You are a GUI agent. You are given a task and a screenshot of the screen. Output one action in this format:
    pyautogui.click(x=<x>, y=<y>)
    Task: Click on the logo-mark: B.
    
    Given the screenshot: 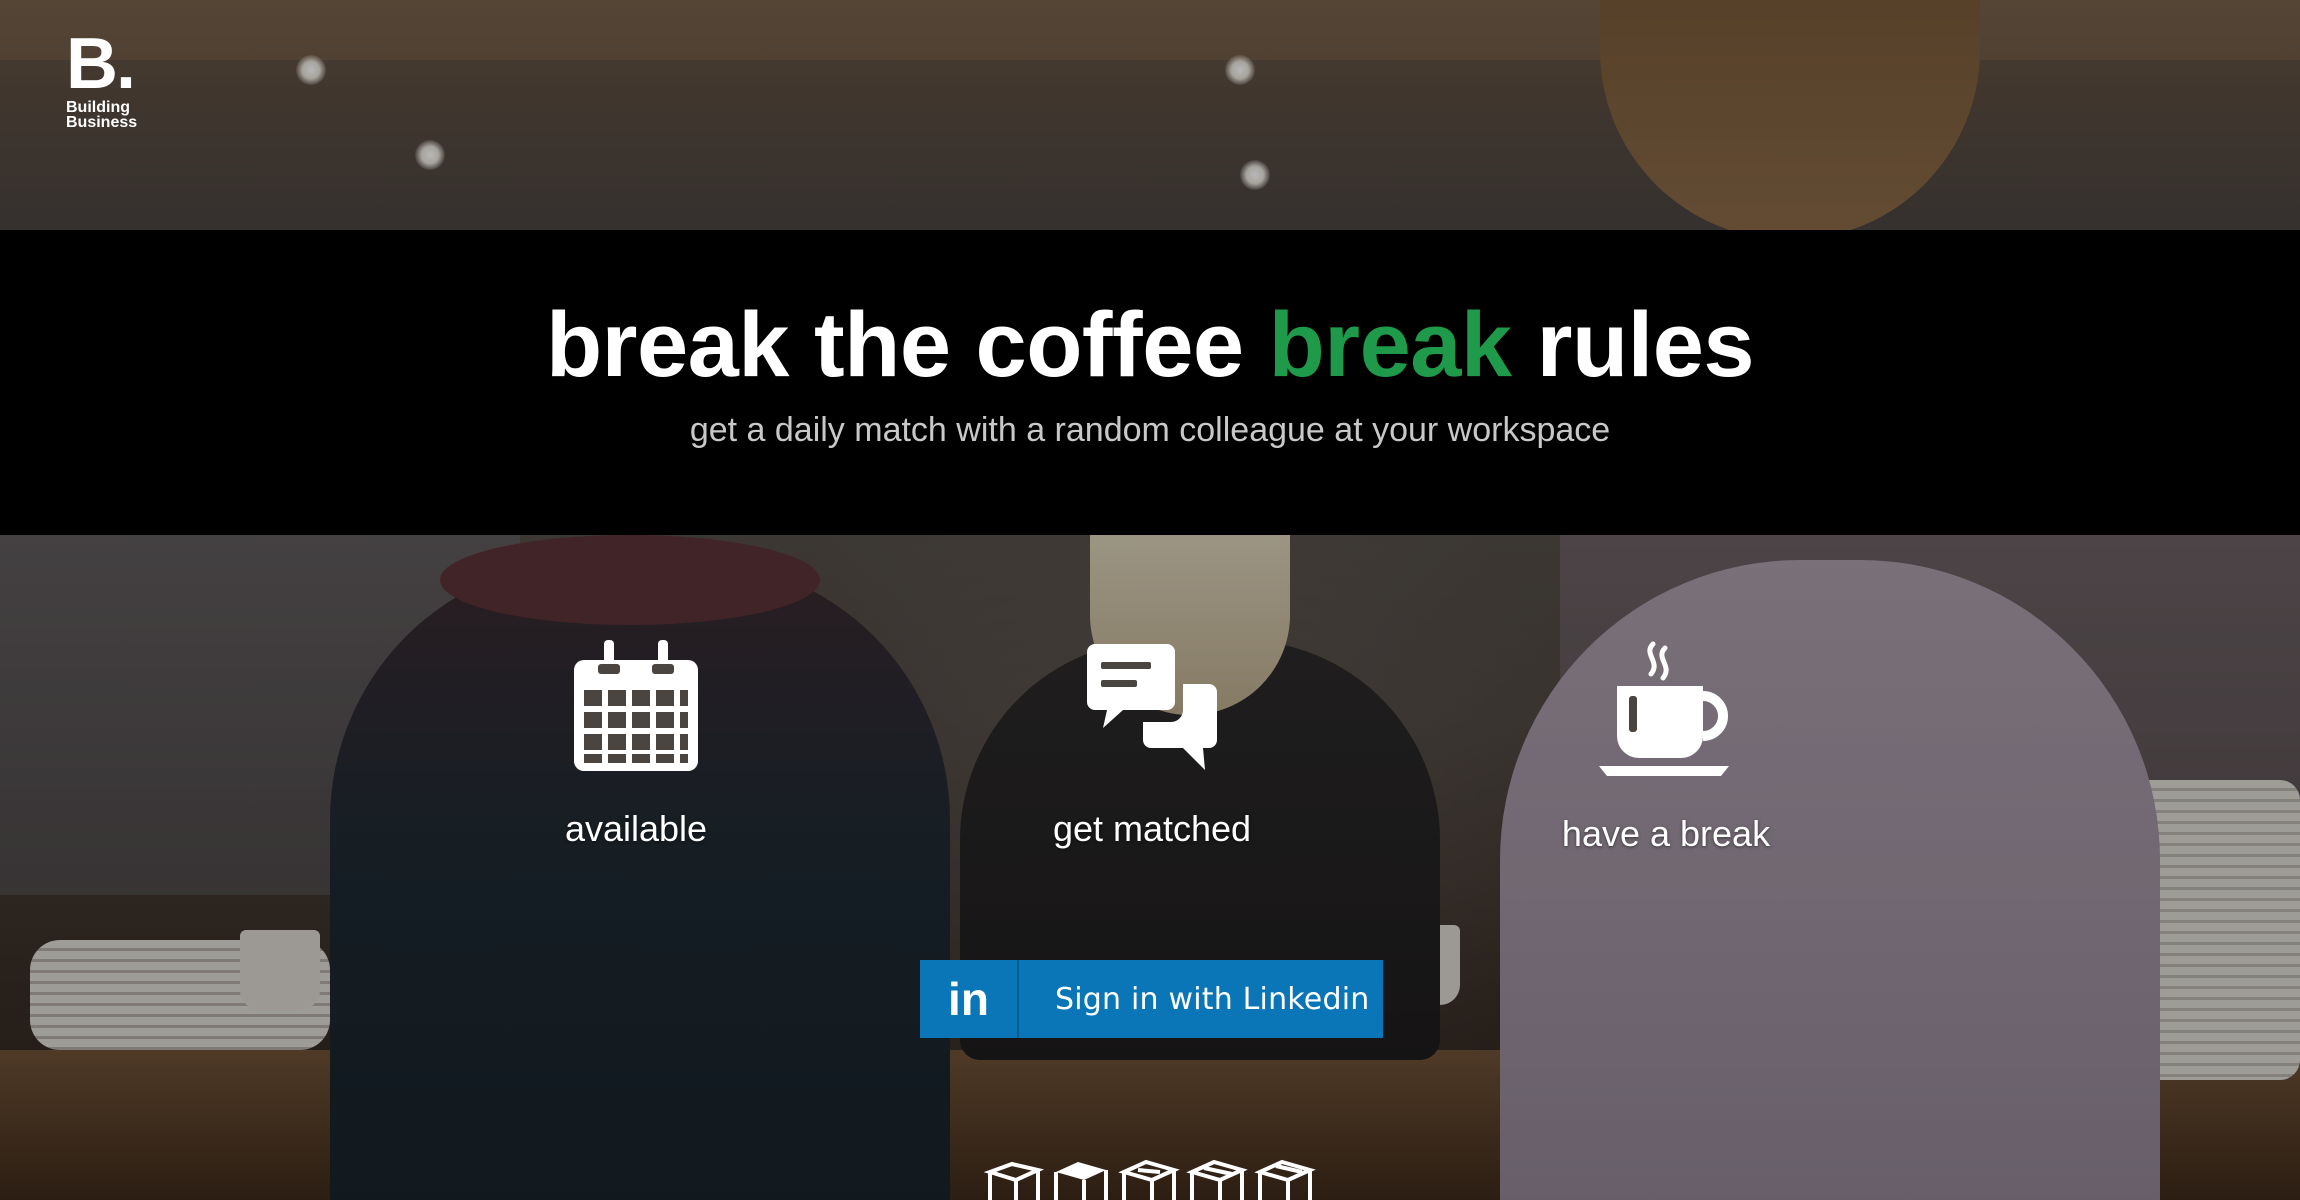 What is the action you would take?
    pyautogui.click(x=101, y=64)
    